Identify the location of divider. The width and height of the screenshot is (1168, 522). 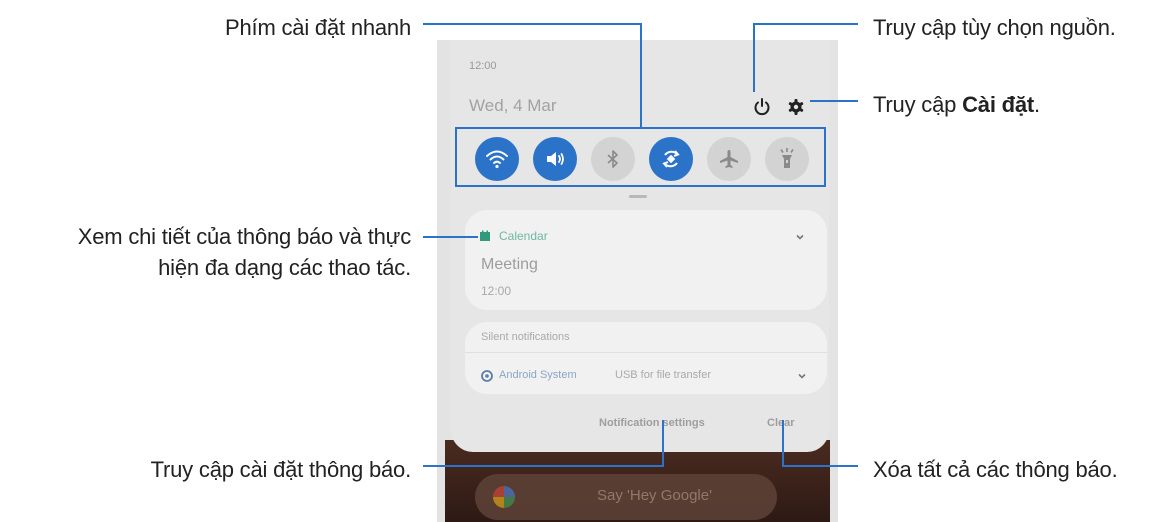
(646, 352).